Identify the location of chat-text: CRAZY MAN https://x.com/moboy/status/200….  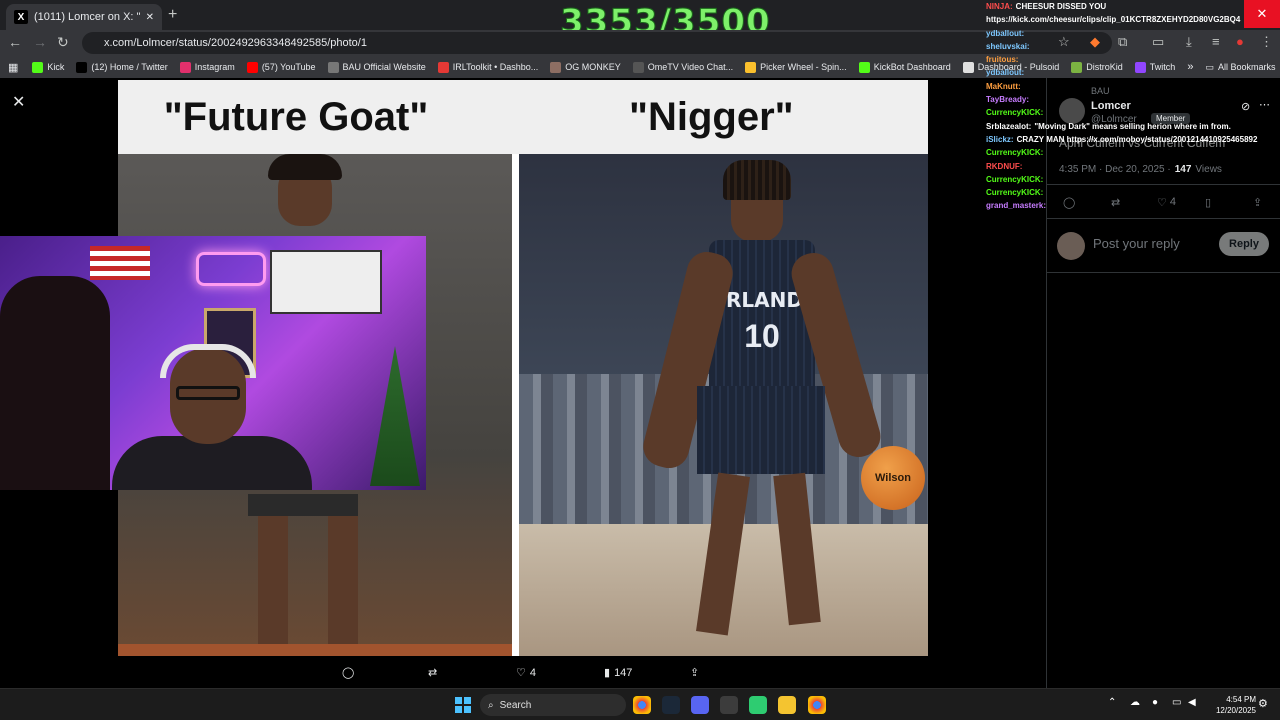
(1137, 139).